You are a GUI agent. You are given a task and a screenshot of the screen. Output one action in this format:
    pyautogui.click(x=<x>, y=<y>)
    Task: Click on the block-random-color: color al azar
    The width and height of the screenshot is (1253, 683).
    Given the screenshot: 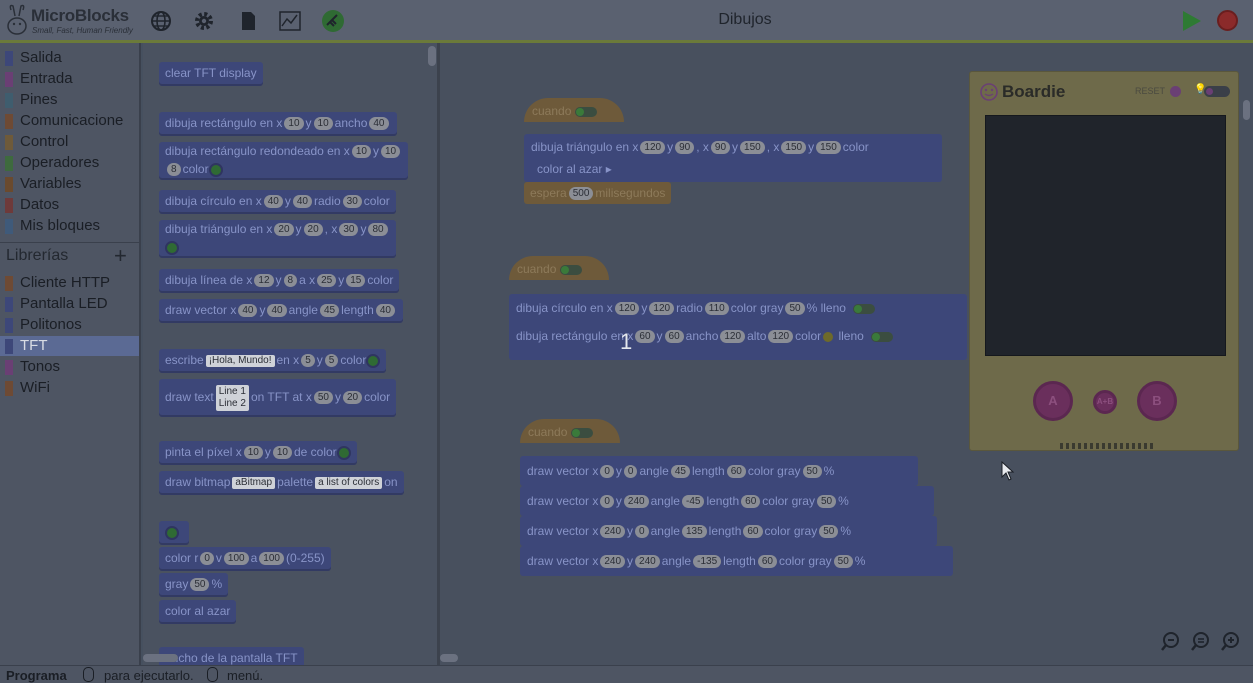 What is the action you would take?
    pyautogui.click(x=198, y=611)
    